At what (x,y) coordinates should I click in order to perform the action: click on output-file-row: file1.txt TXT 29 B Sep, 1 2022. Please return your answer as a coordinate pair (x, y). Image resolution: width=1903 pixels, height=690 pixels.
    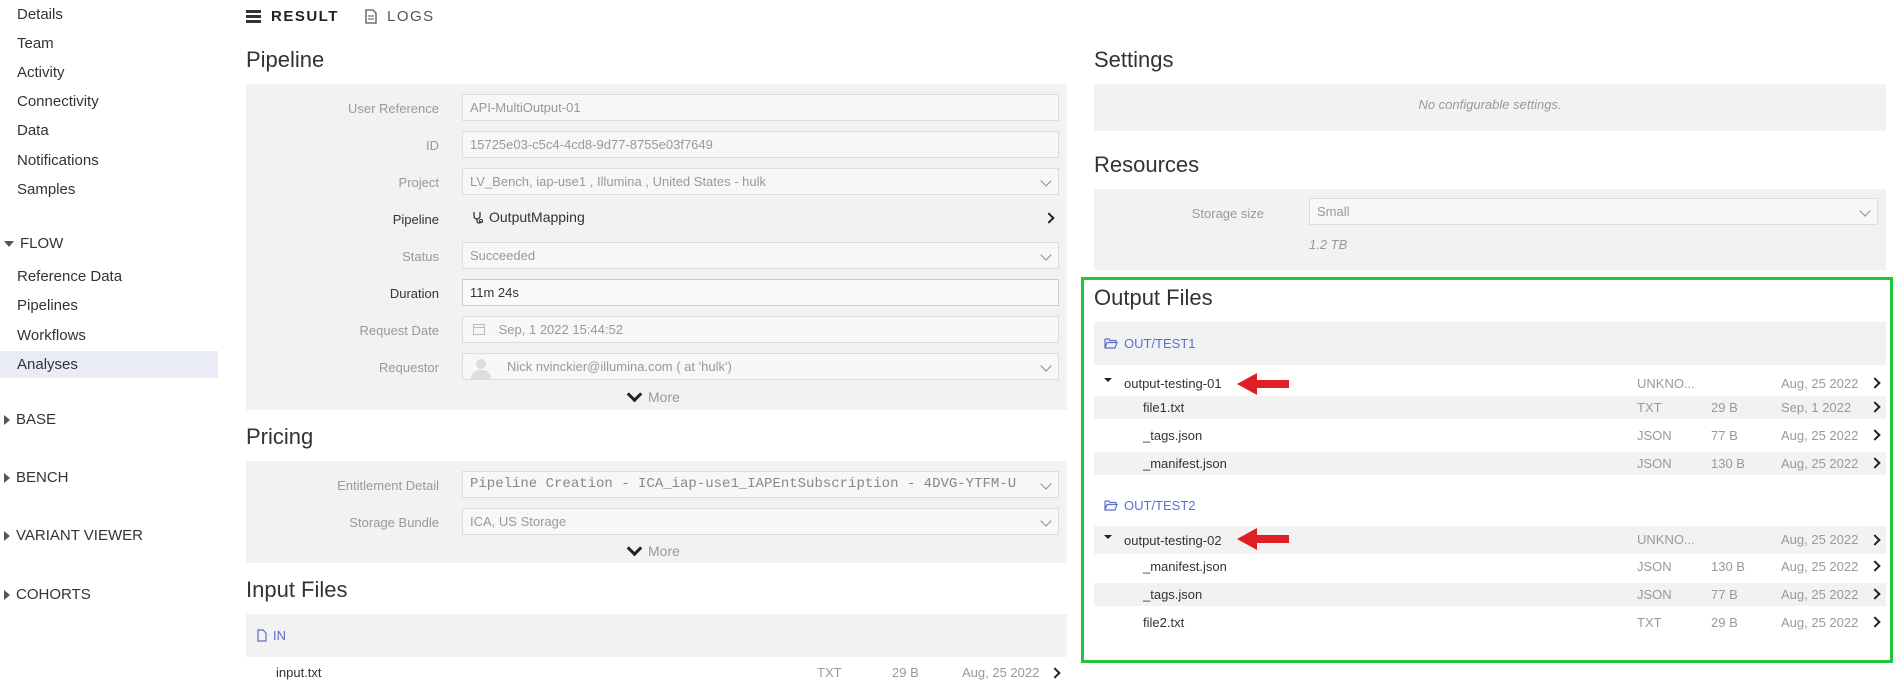
    Looking at the image, I should click on (1490, 407).